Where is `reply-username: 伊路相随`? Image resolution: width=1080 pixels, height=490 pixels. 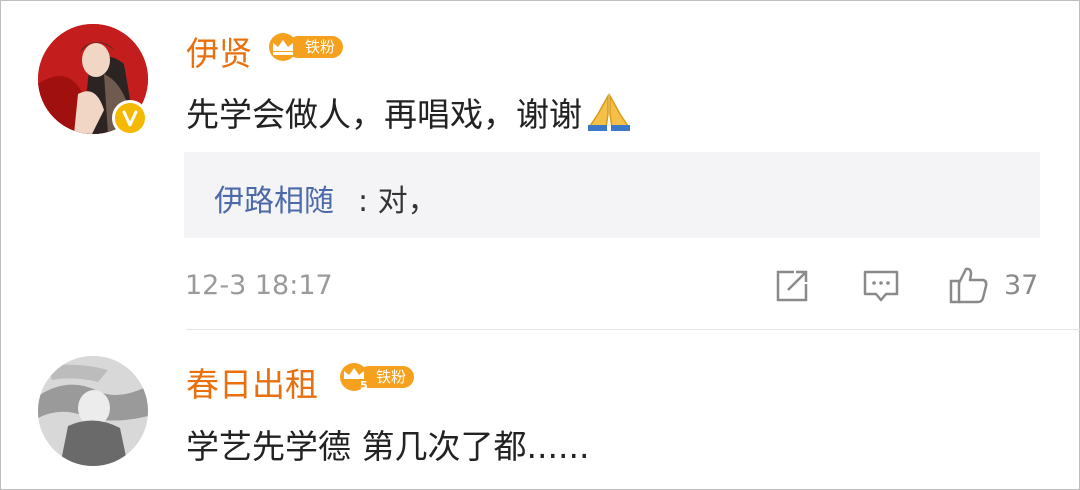
reply-username: 伊路相随 is located at coordinates (274, 198).